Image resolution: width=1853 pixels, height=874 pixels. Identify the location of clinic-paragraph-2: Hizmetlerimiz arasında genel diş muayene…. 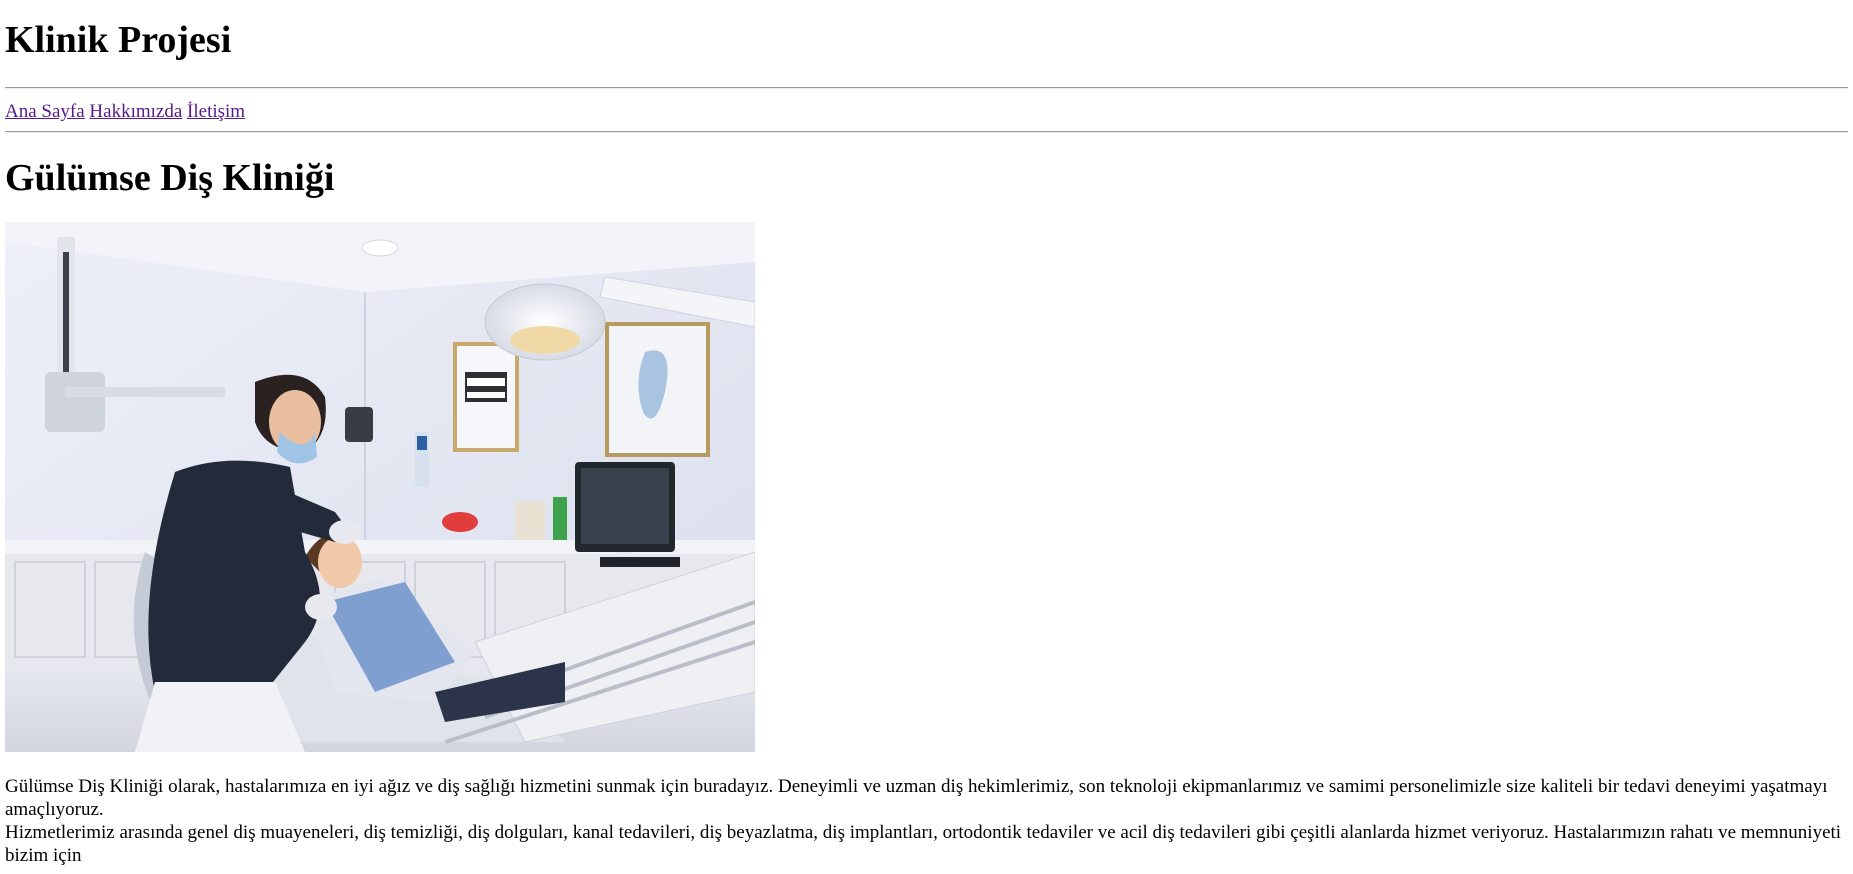
(923, 843).